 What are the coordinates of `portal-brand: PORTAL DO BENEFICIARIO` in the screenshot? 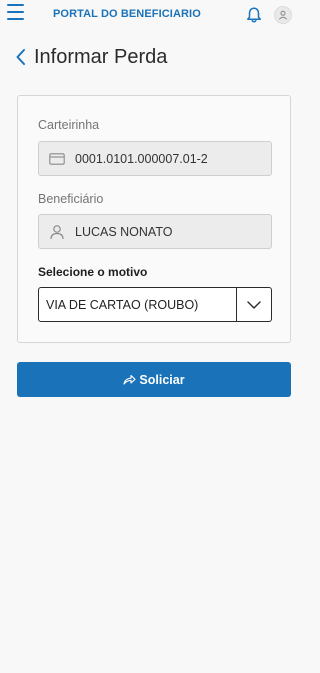 It's located at (127, 14).